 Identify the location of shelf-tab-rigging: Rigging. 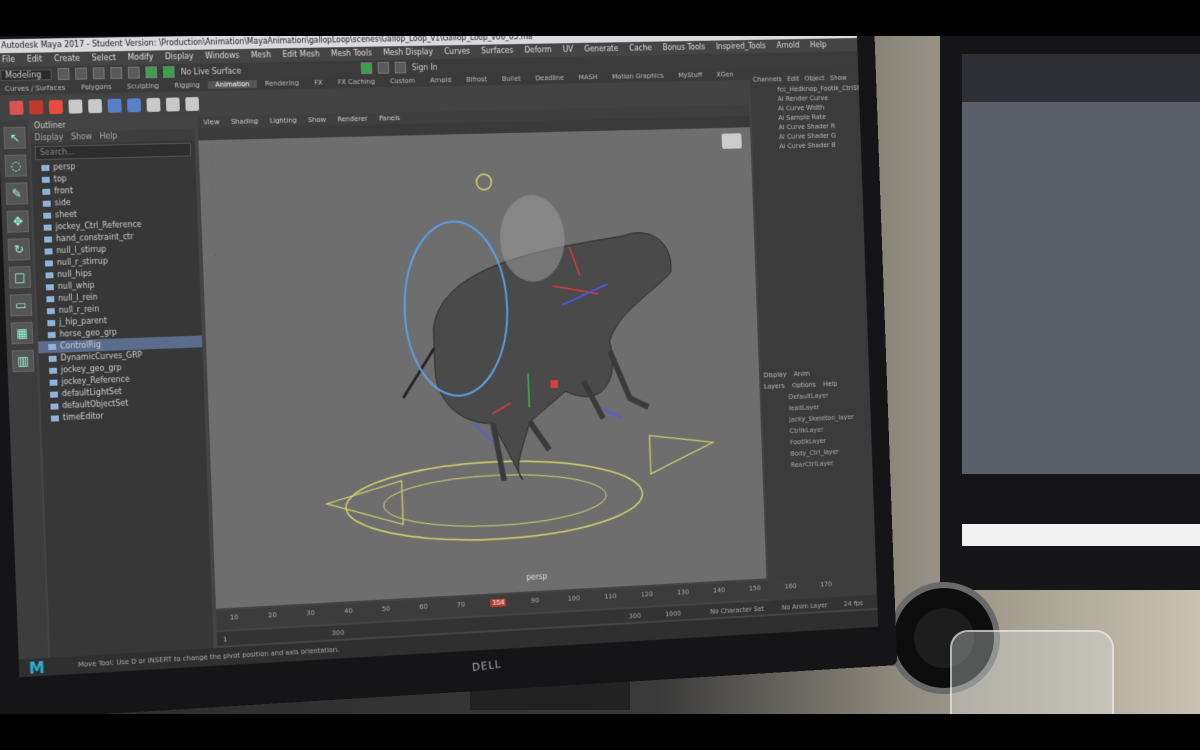
(186, 85).